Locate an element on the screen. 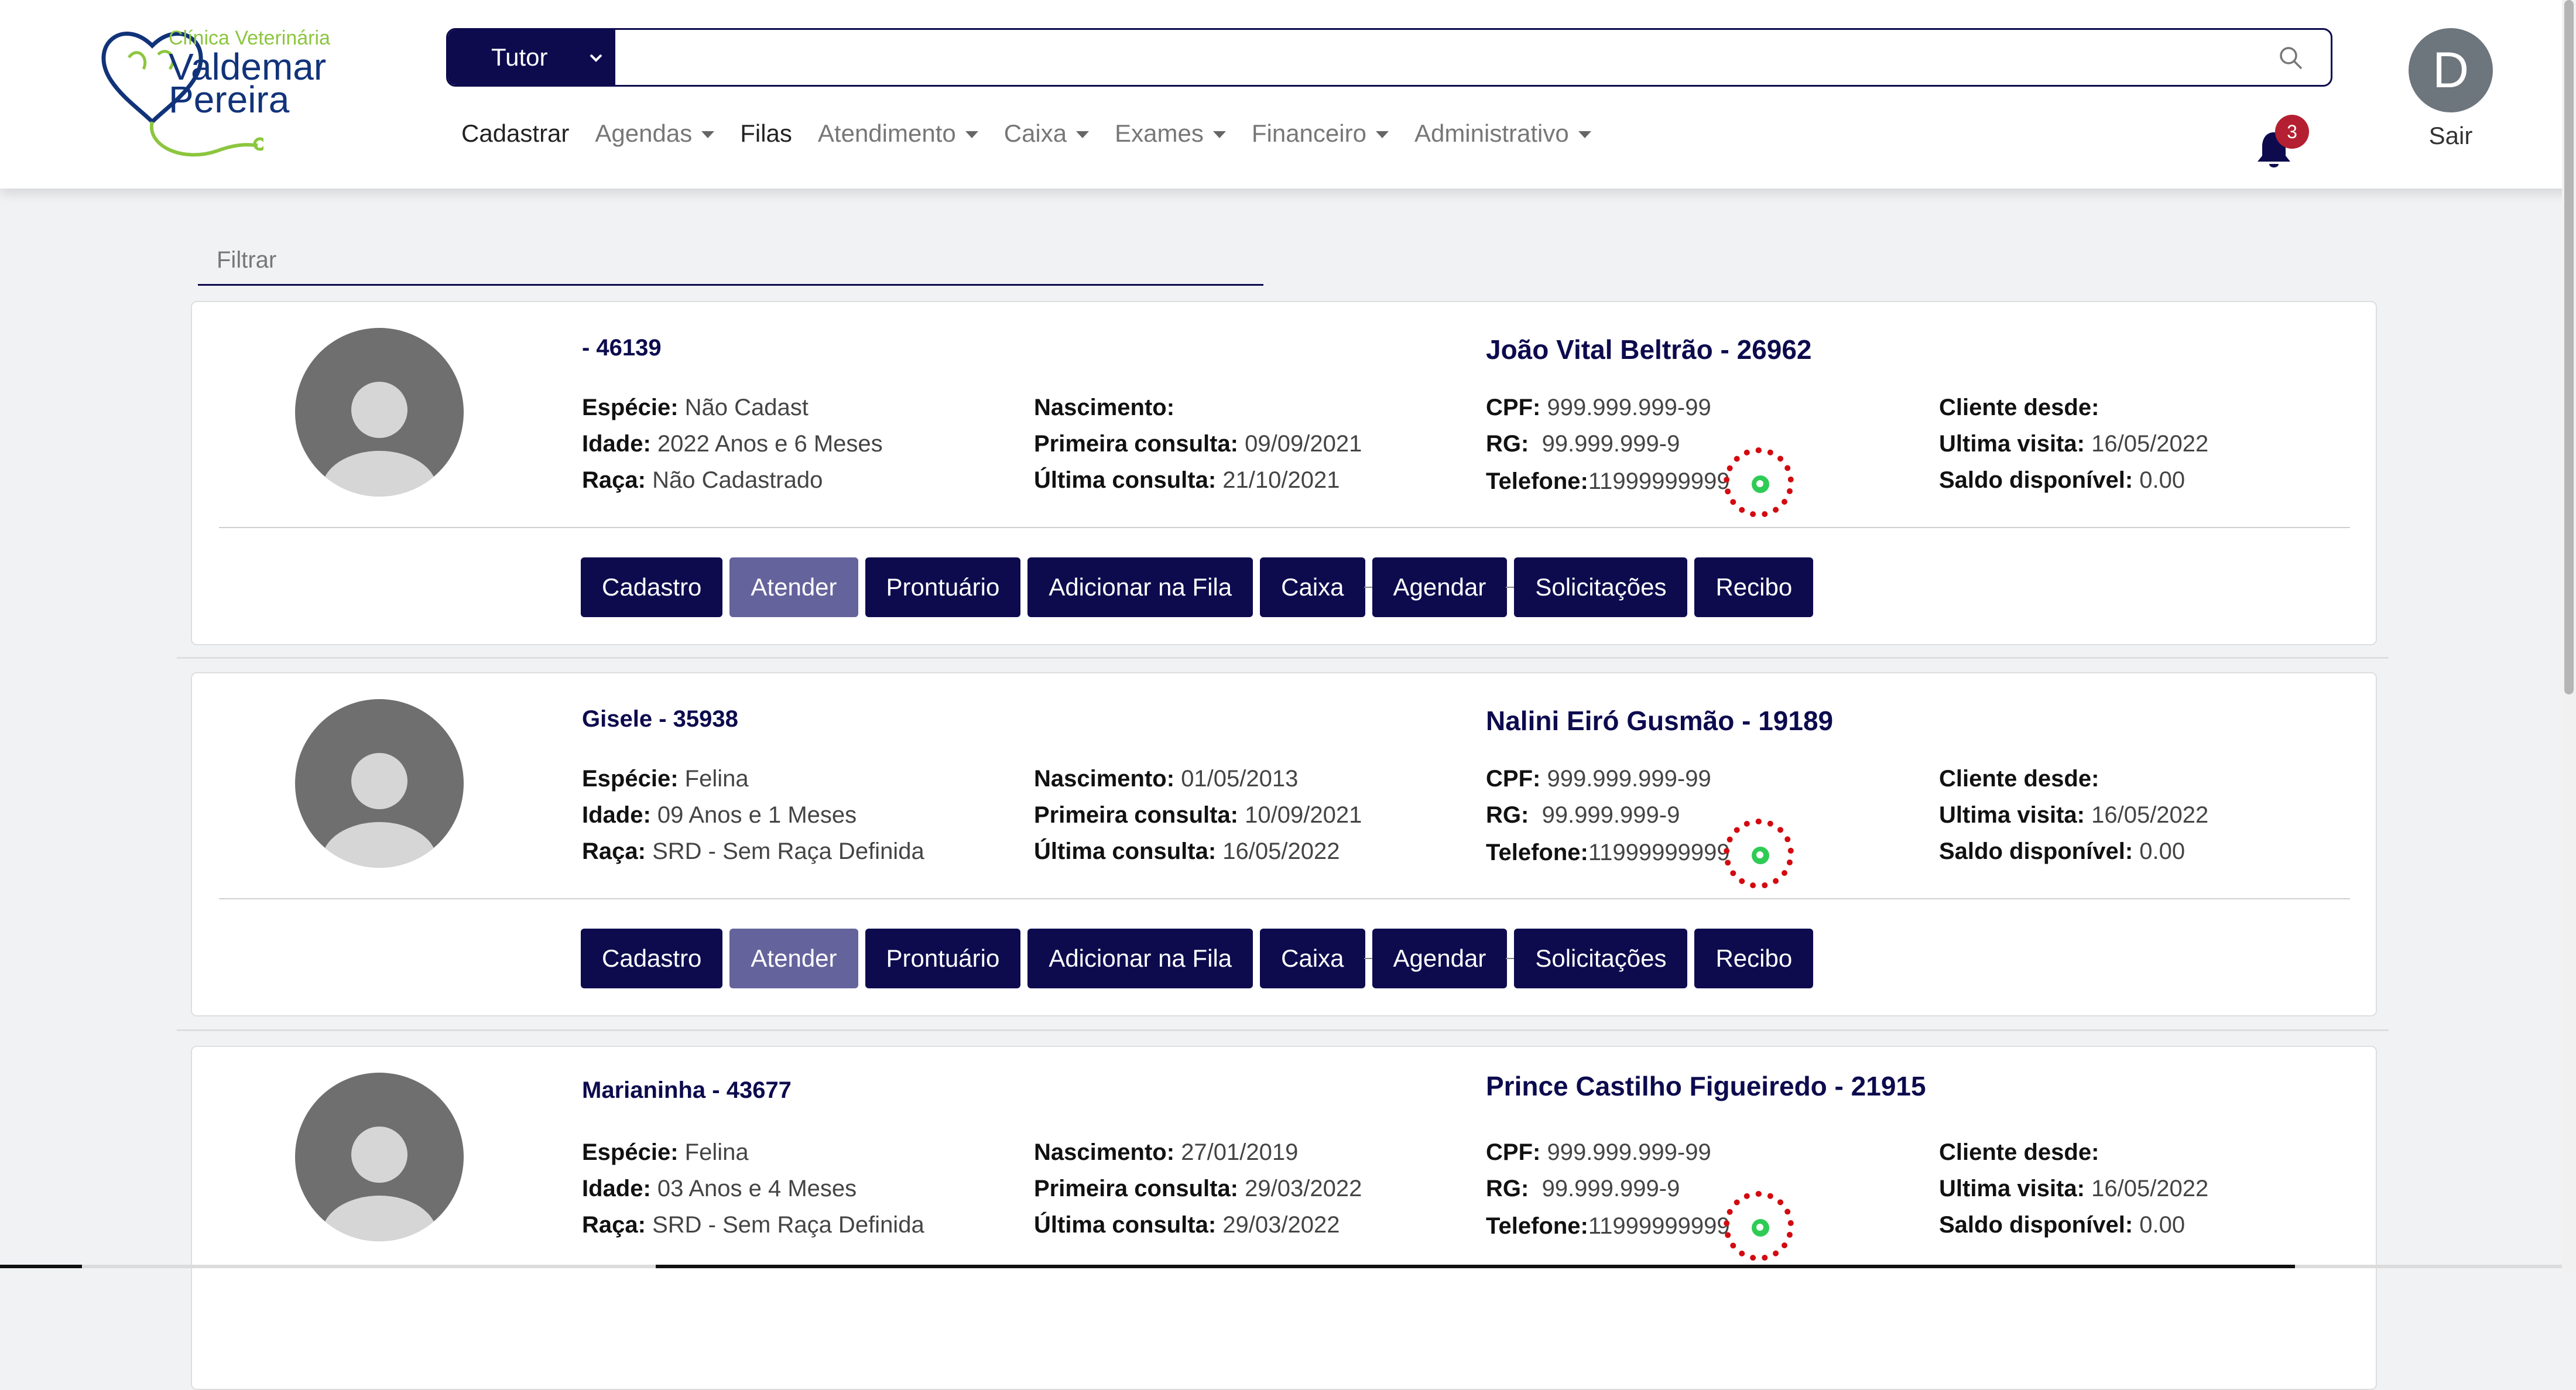 This screenshot has height=1390, width=2576. scrollbar-thumb is located at coordinates (2569, 347).